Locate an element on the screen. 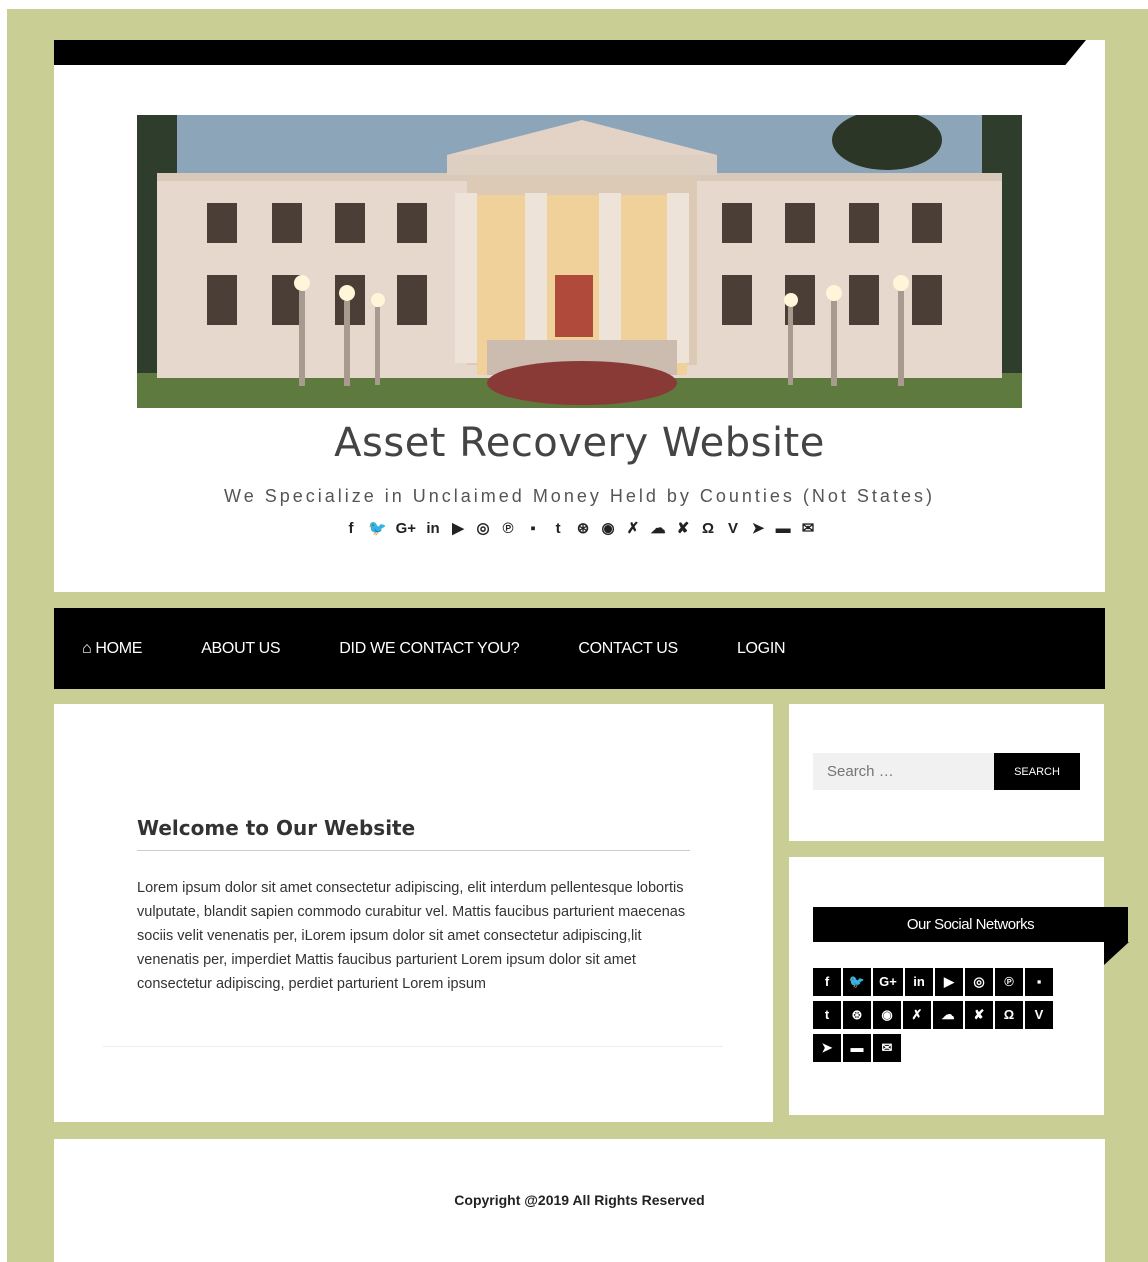 The height and width of the screenshot is (1262, 1148). nav-home-label: HOME is located at coordinates (119, 648).